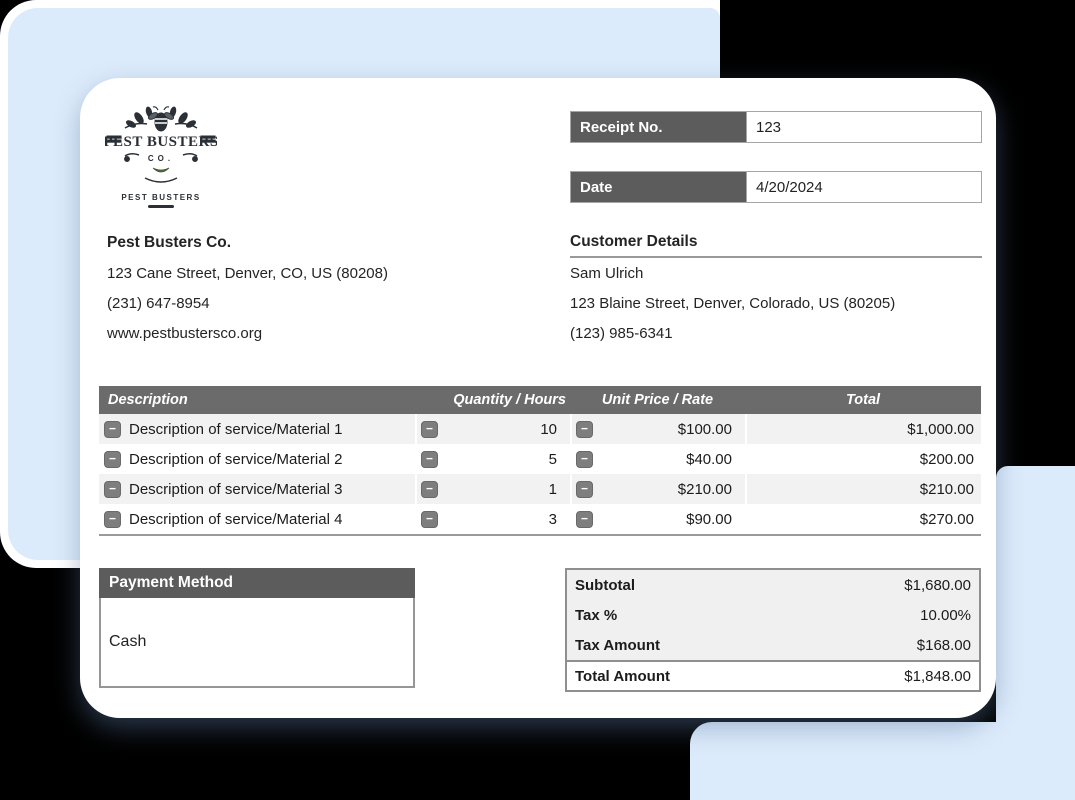  Describe the element at coordinates (236, 519) in the screenshot. I see `item-description: Description of service/Material 4` at that location.